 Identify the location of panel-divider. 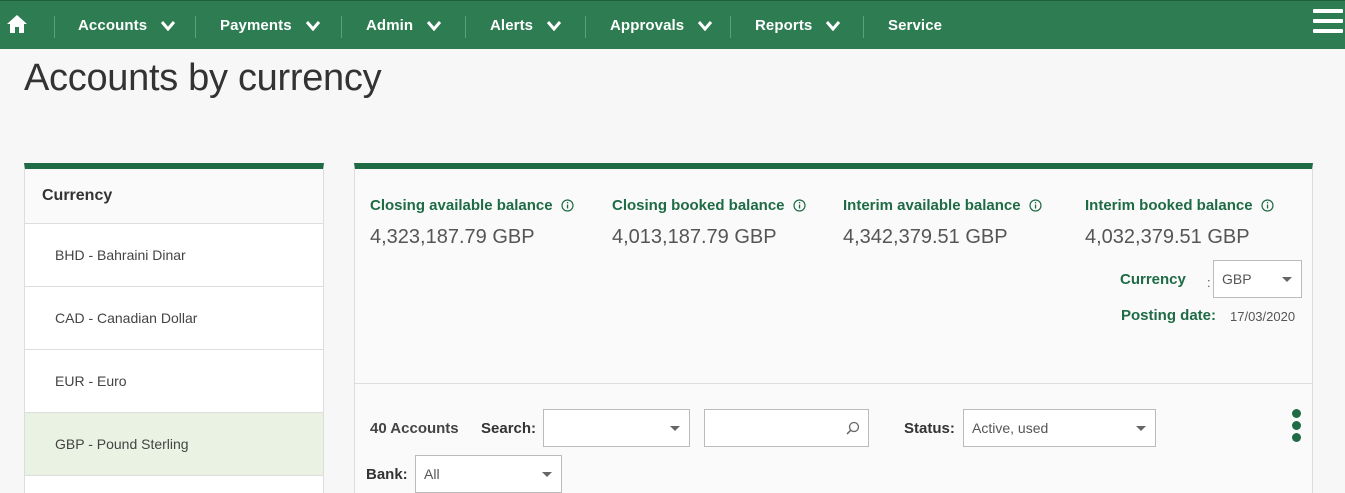
(833, 383).